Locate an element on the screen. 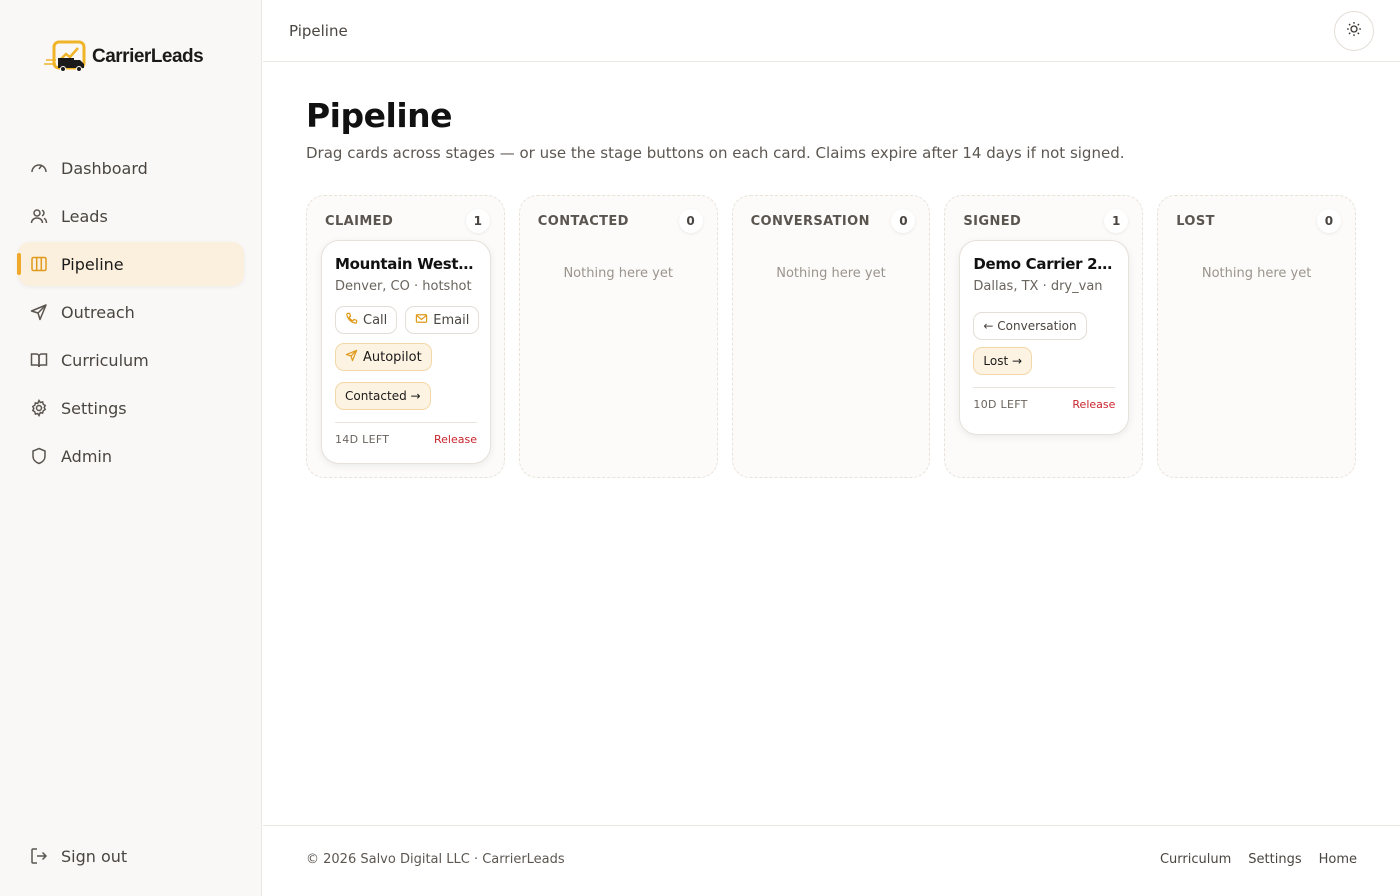 The image size is (1400, 896). phone-icon is located at coordinates (351, 320).